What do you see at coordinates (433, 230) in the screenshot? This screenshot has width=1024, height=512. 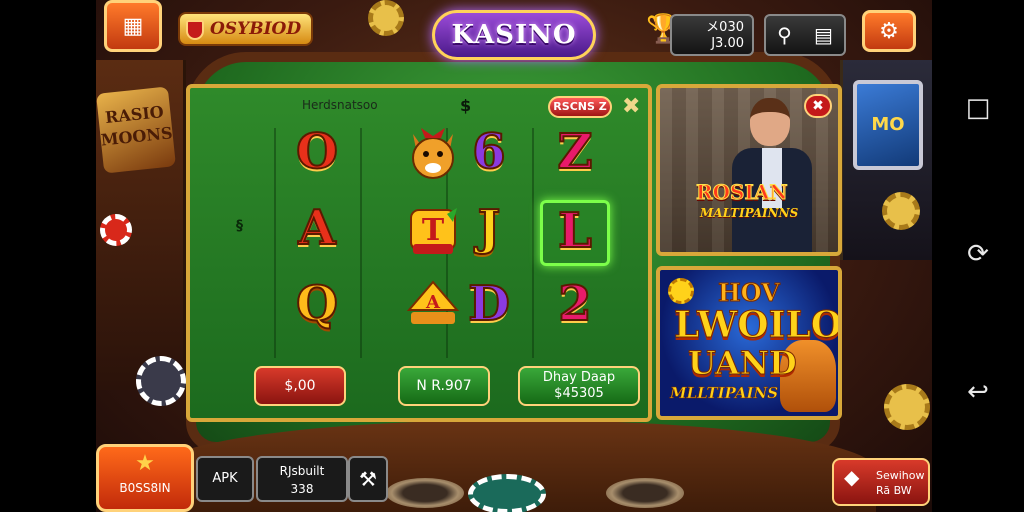 I see `svg-text: T` at bounding box center [433, 230].